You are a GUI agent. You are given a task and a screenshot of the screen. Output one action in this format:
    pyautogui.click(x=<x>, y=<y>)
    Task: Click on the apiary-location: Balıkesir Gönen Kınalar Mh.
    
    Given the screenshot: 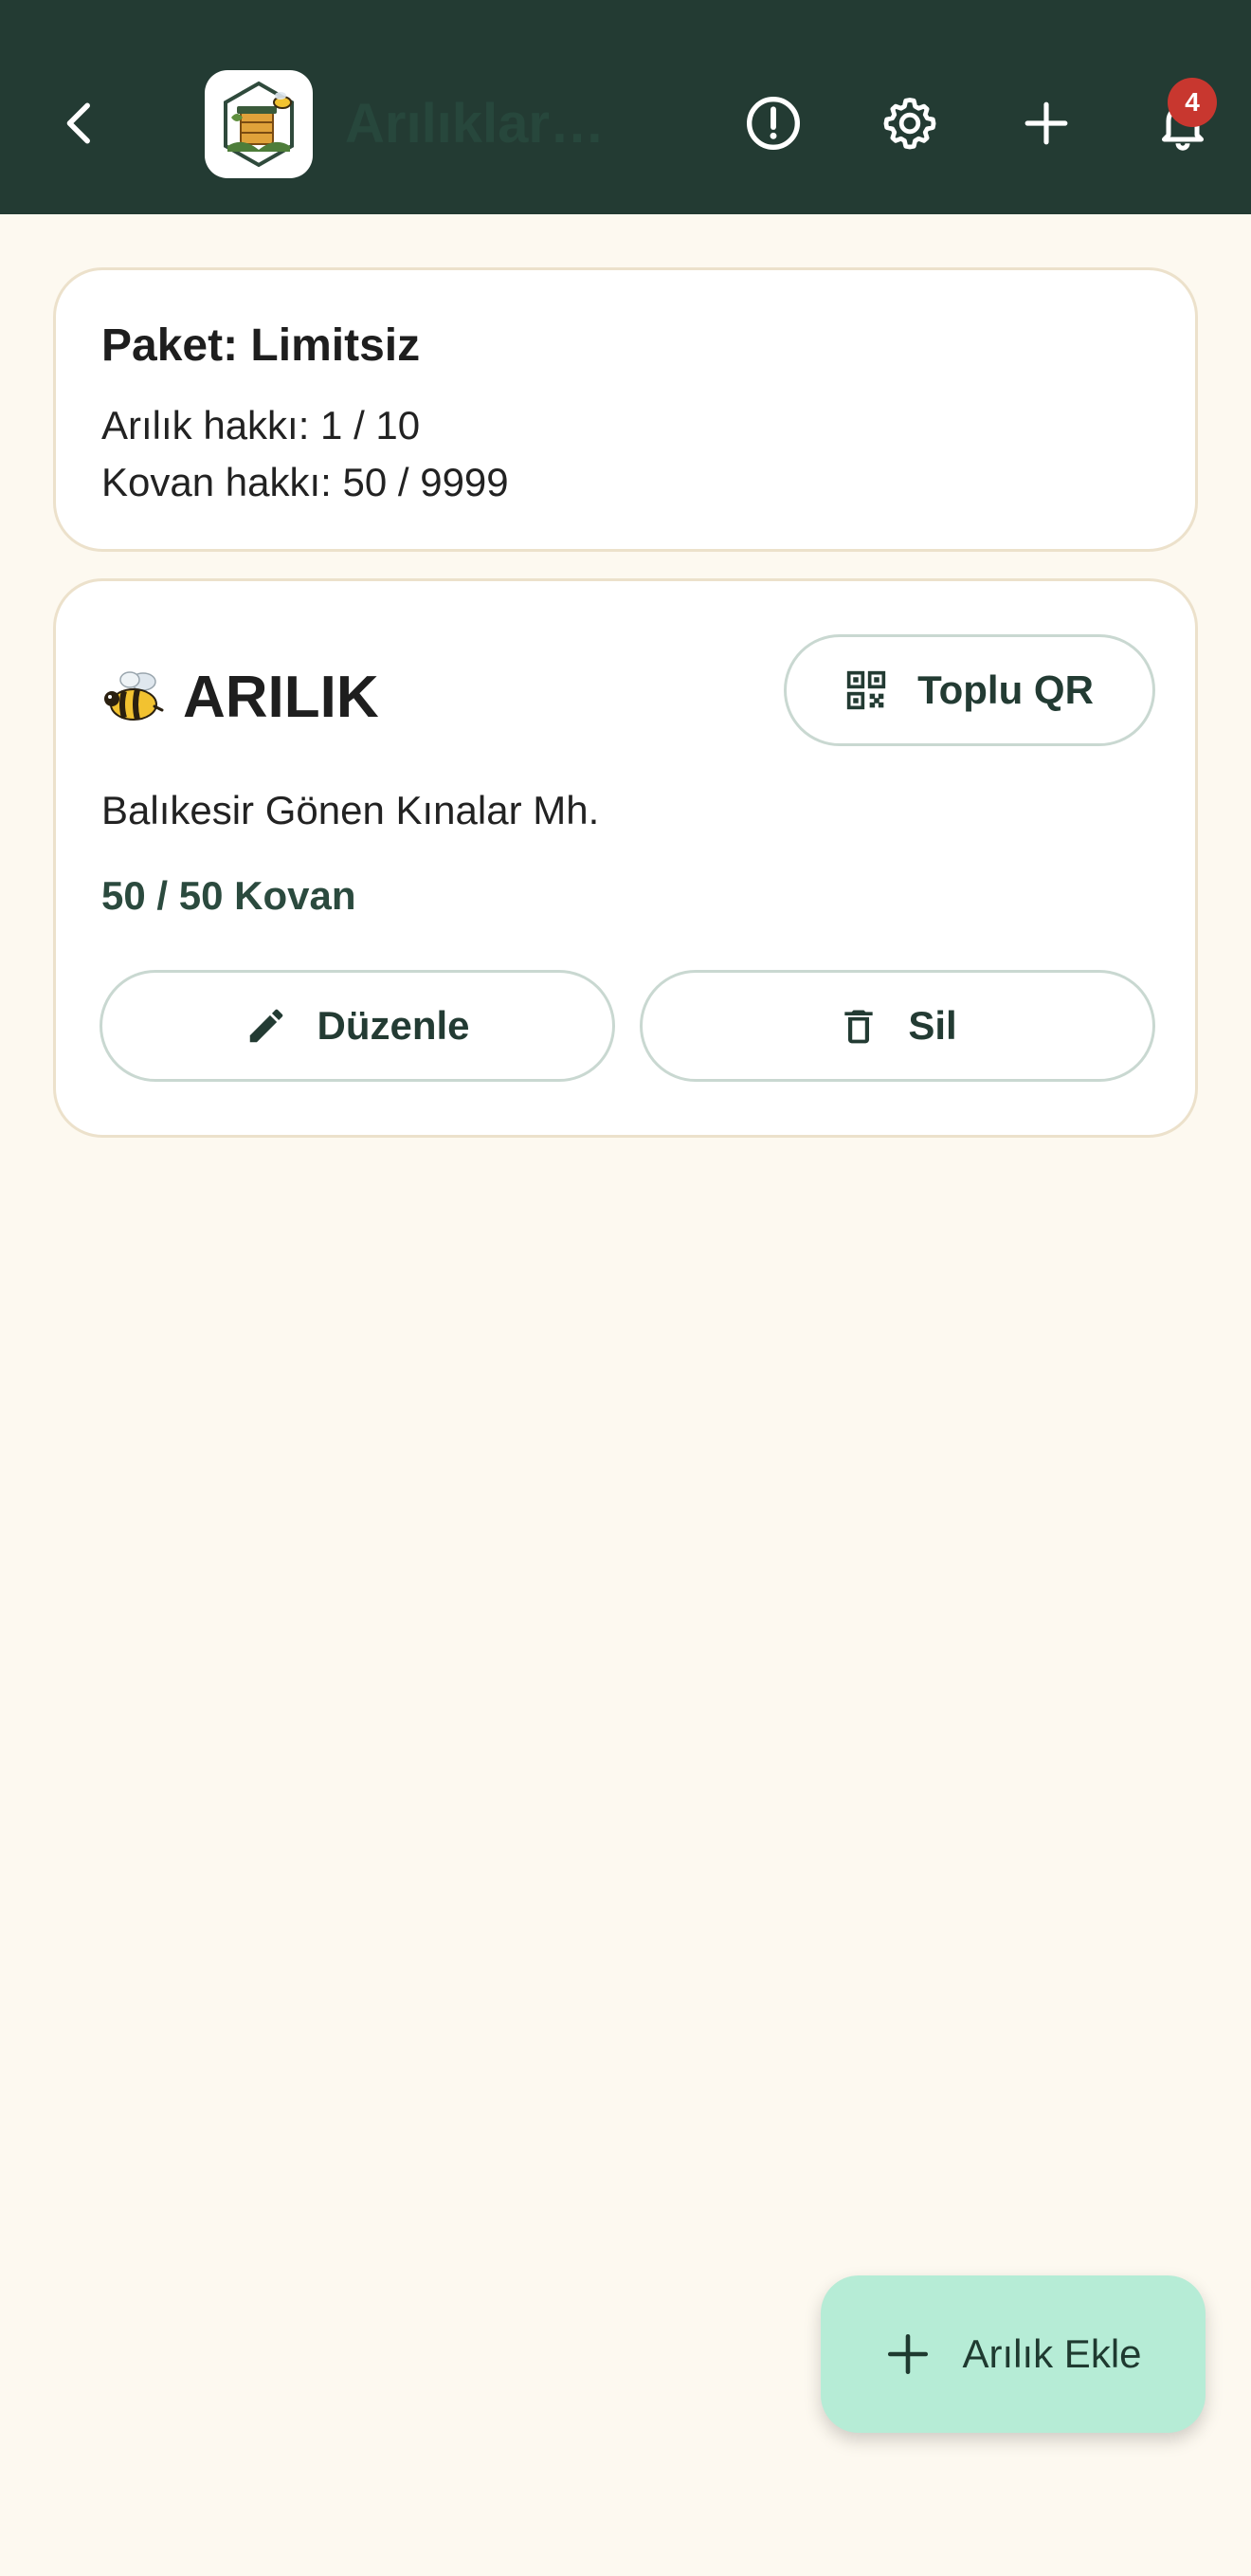 What is the action you would take?
    pyautogui.click(x=351, y=810)
    